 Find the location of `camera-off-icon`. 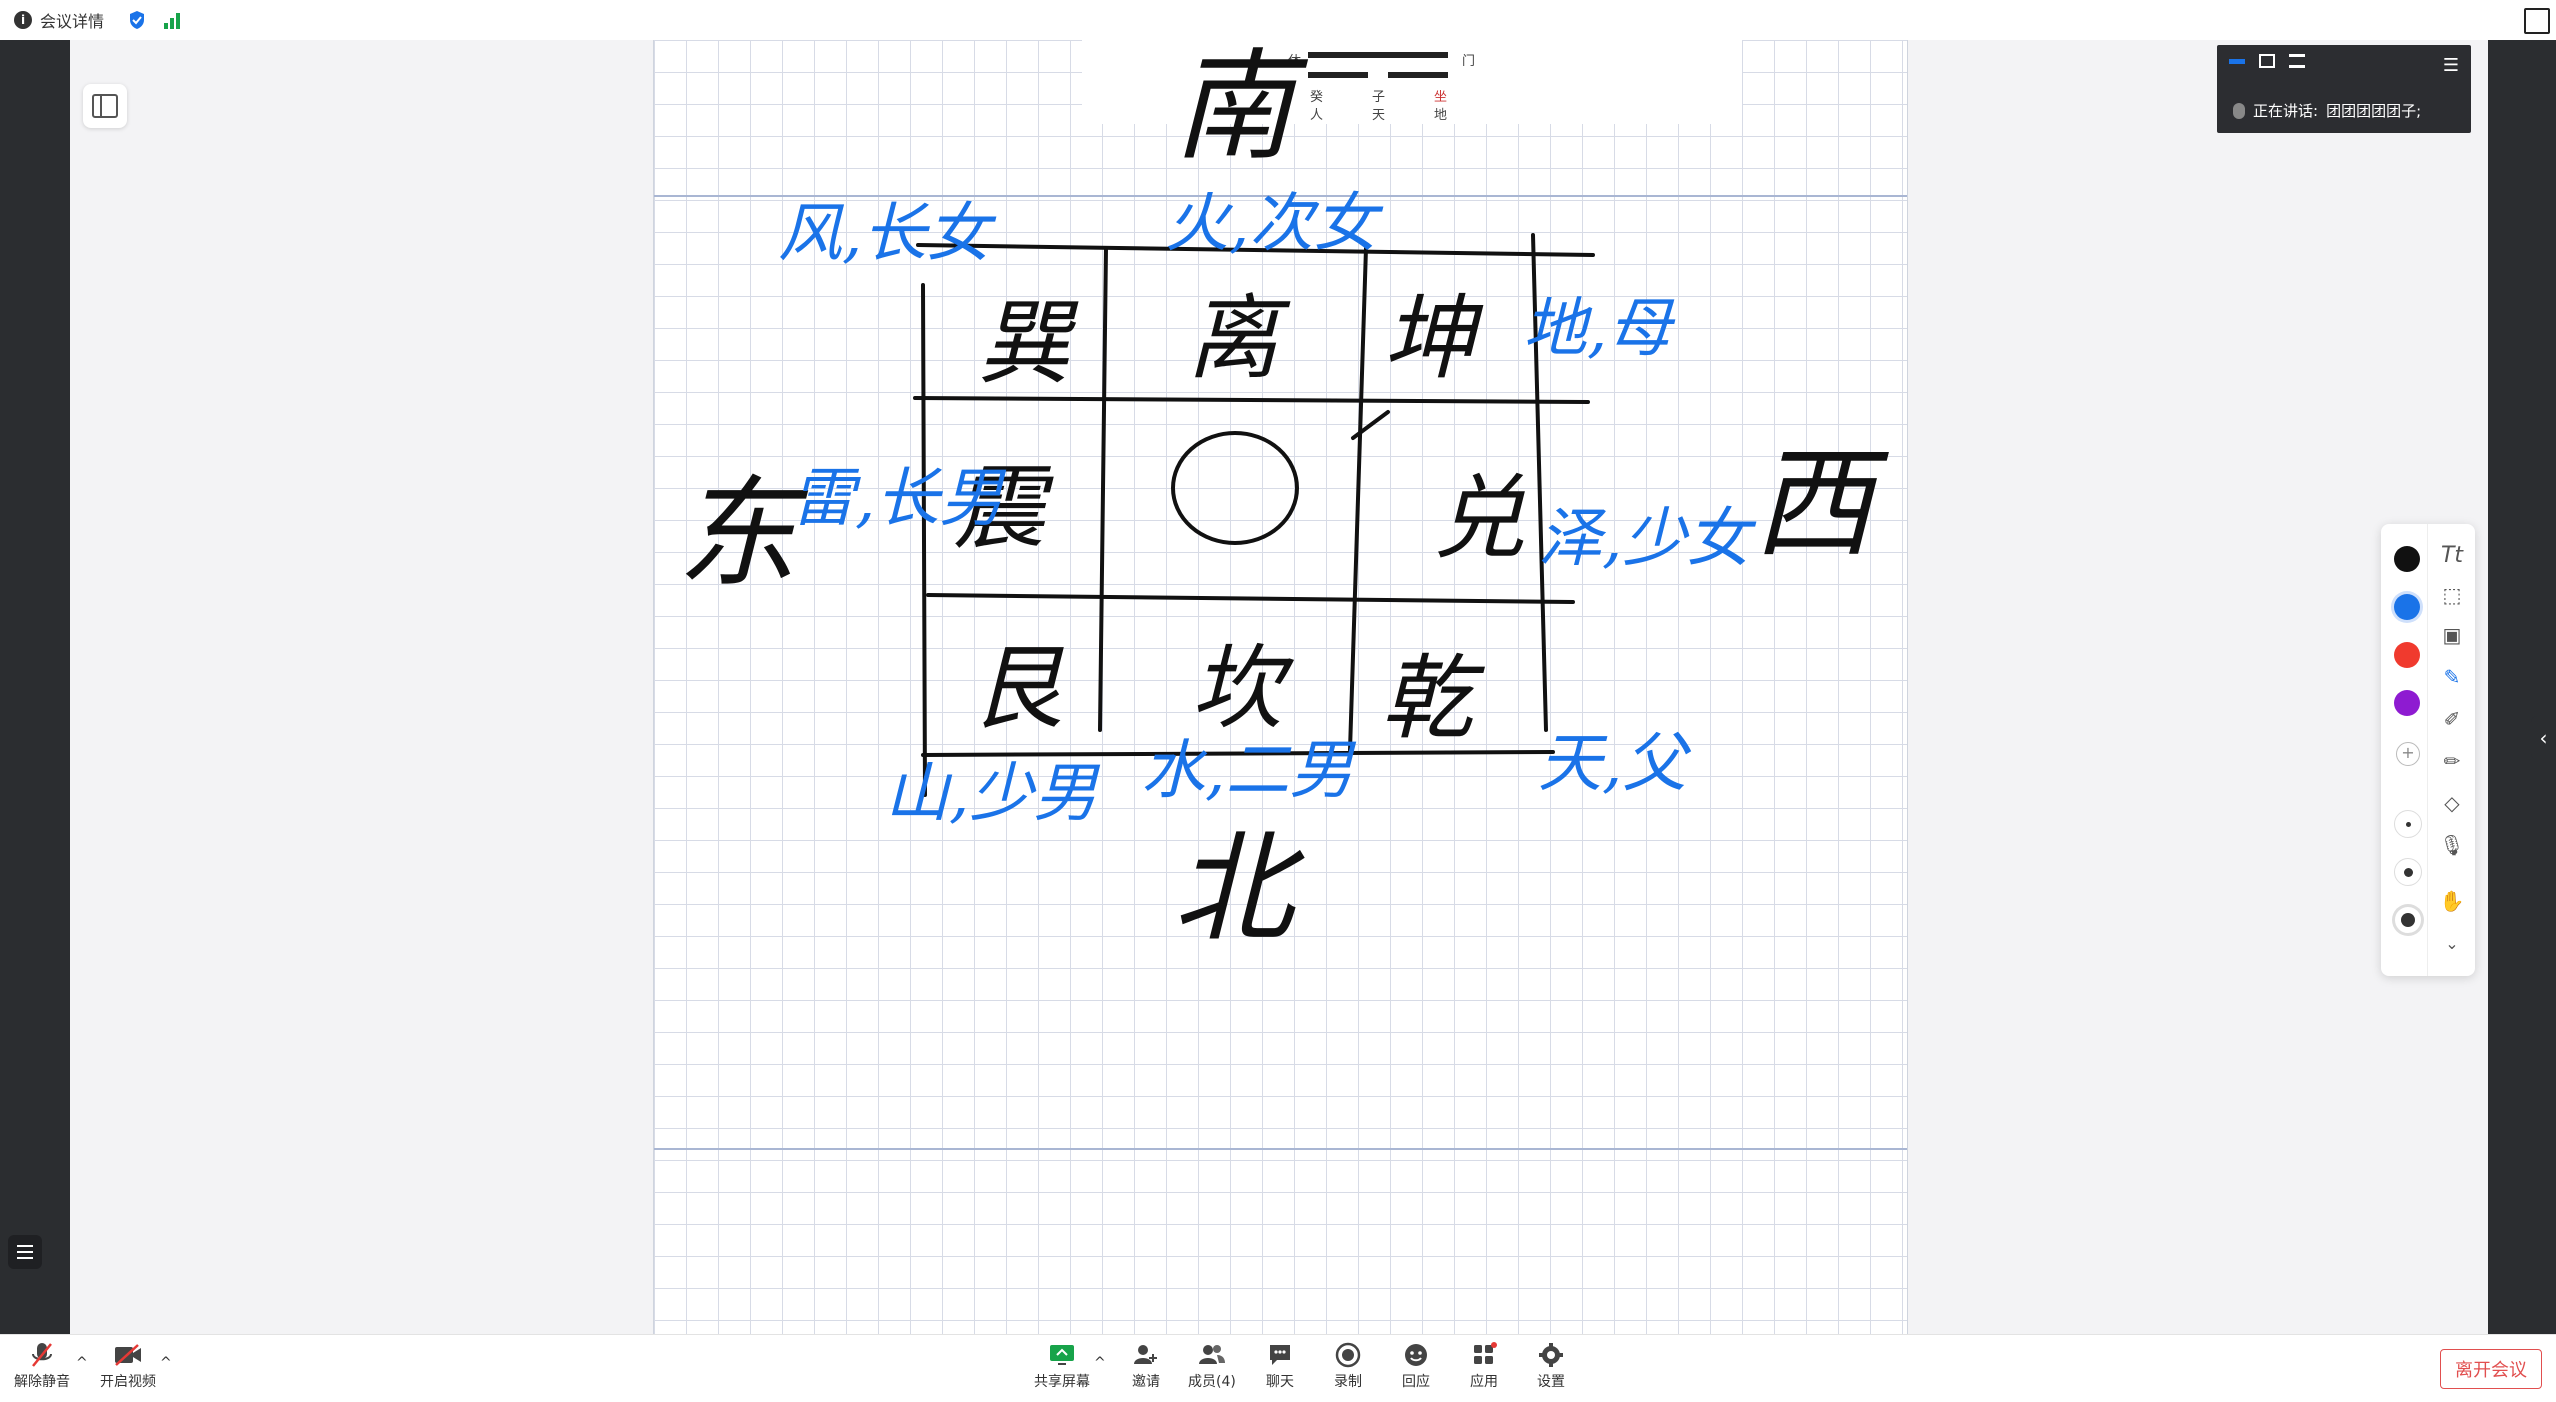

camera-off-icon is located at coordinates (128, 1355).